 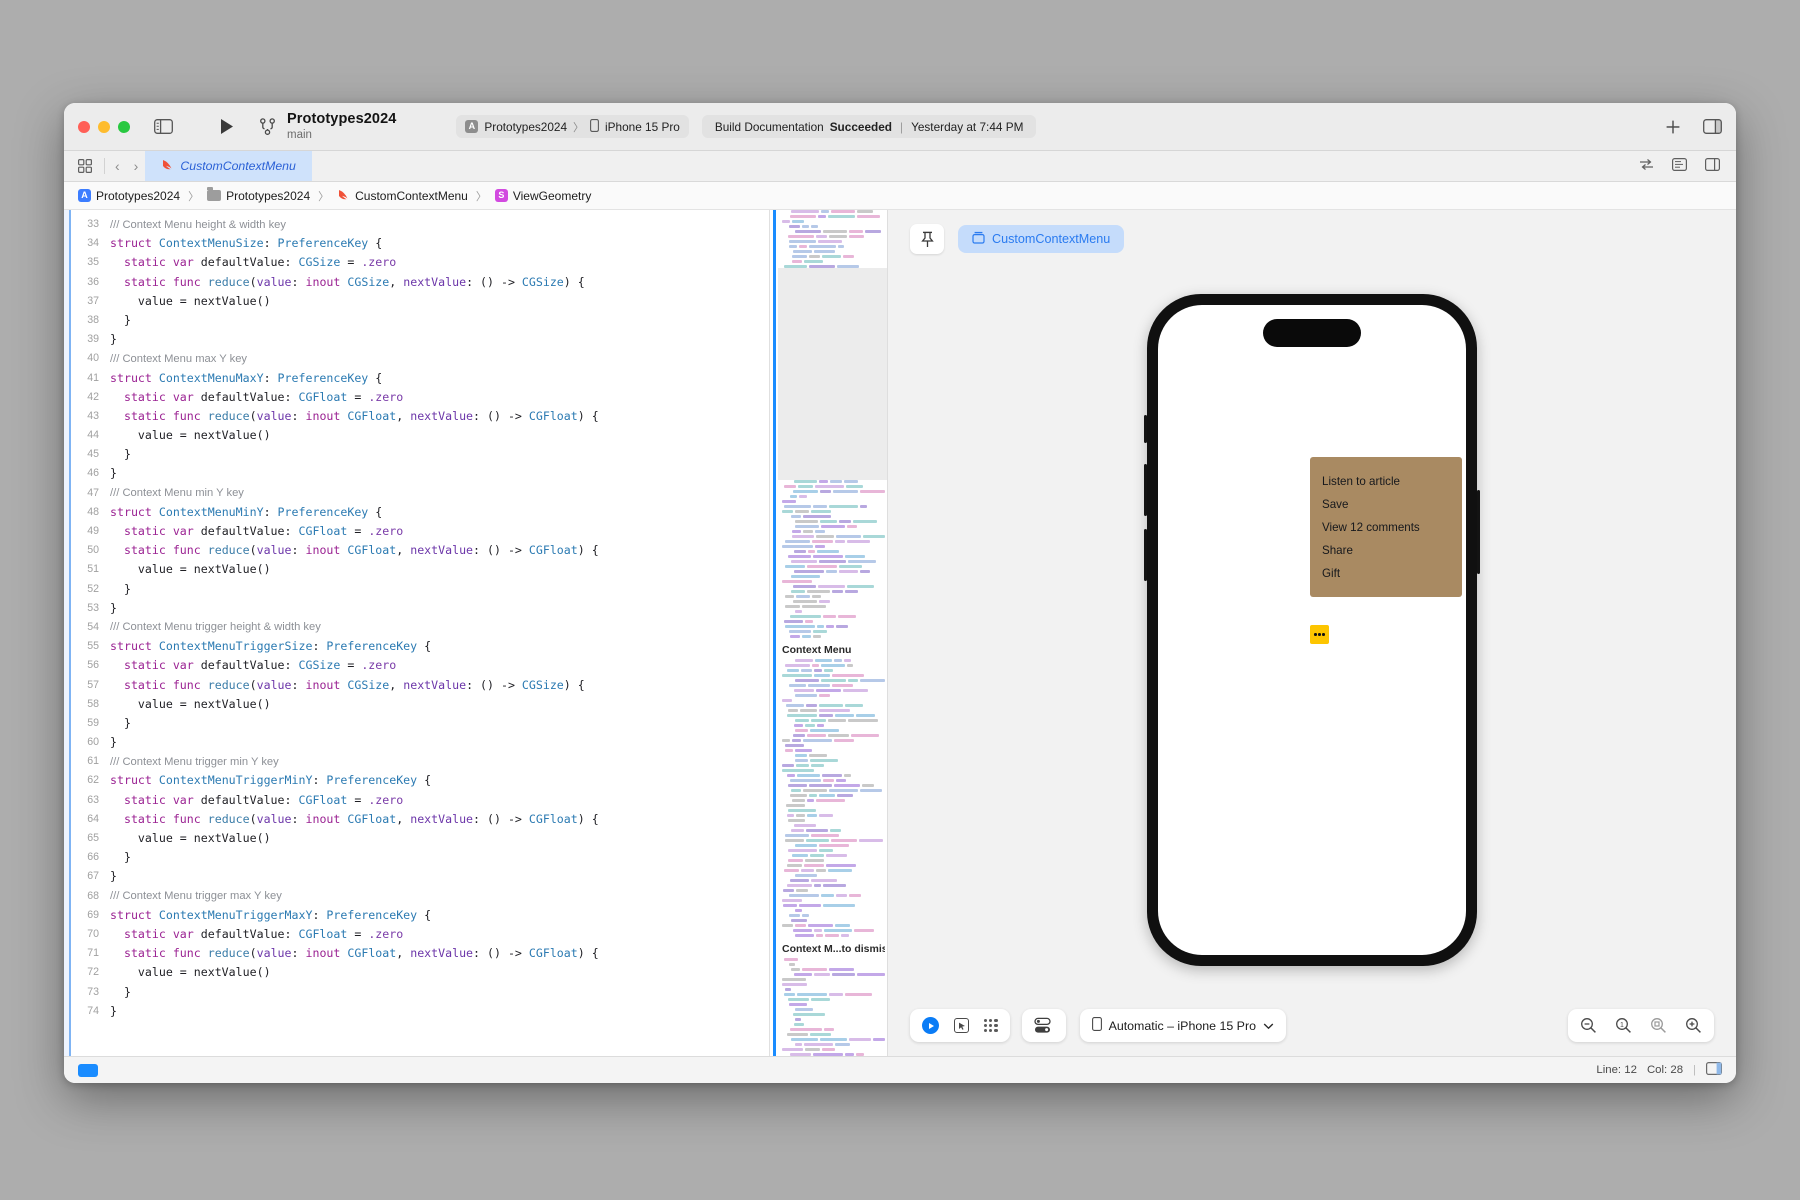 What do you see at coordinates (416, 896) in the screenshot?
I see `code-line: 68 /// Context Menu trigger max Y key` at bounding box center [416, 896].